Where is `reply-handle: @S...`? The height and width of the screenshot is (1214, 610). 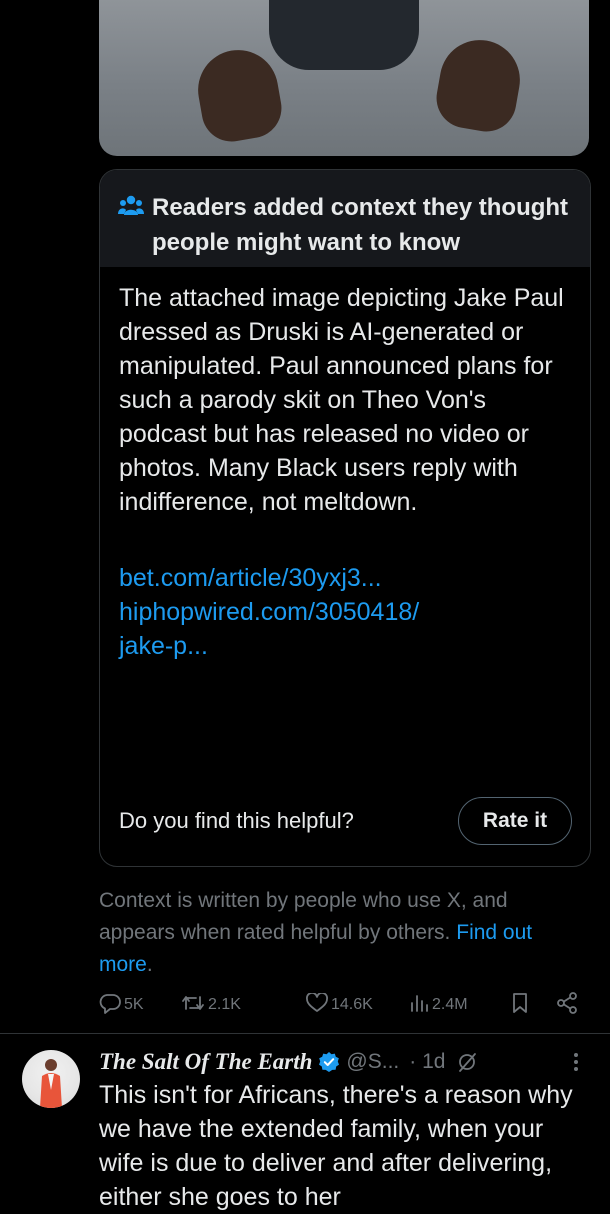
reply-handle: @S... is located at coordinates (372, 1062).